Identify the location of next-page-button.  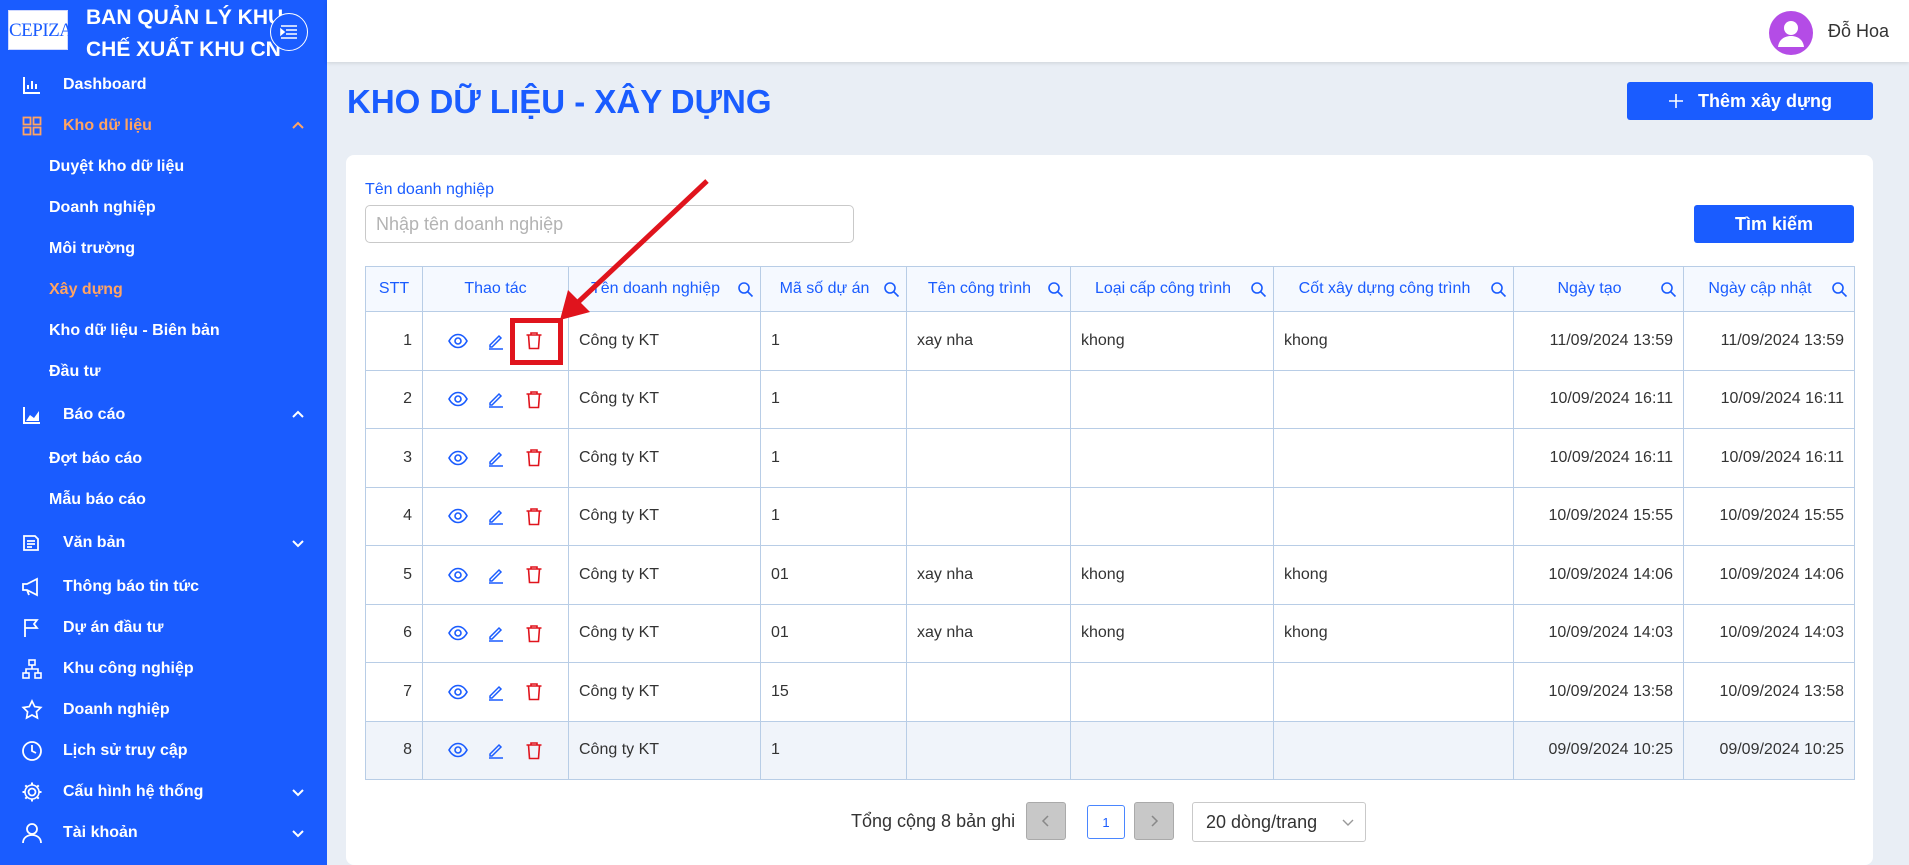
(1154, 821).